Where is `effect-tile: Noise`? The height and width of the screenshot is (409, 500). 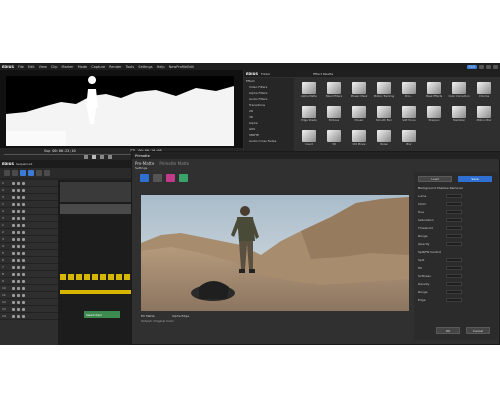
effect-tile: Noise is located at coordinates (384, 139).